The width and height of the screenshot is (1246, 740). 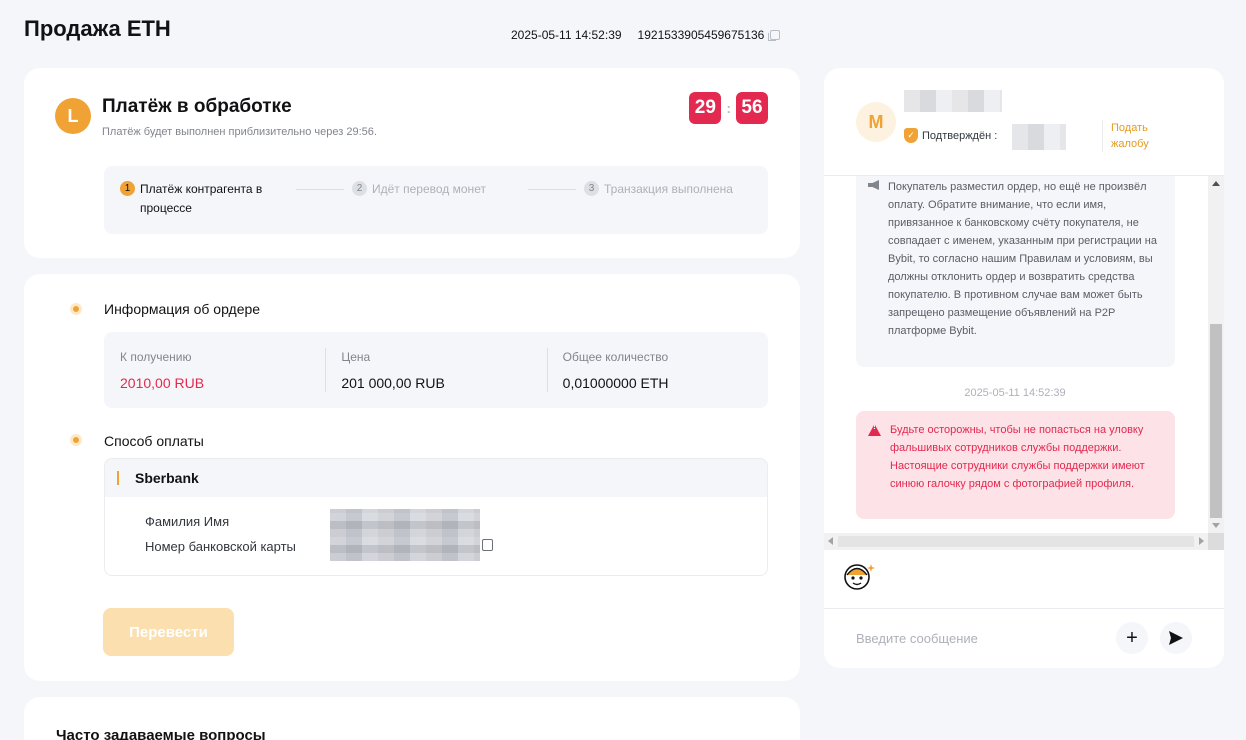 I want to click on order-meta: 2025-05-11 14:52:39 1921533905459675136, so click(x=646, y=35).